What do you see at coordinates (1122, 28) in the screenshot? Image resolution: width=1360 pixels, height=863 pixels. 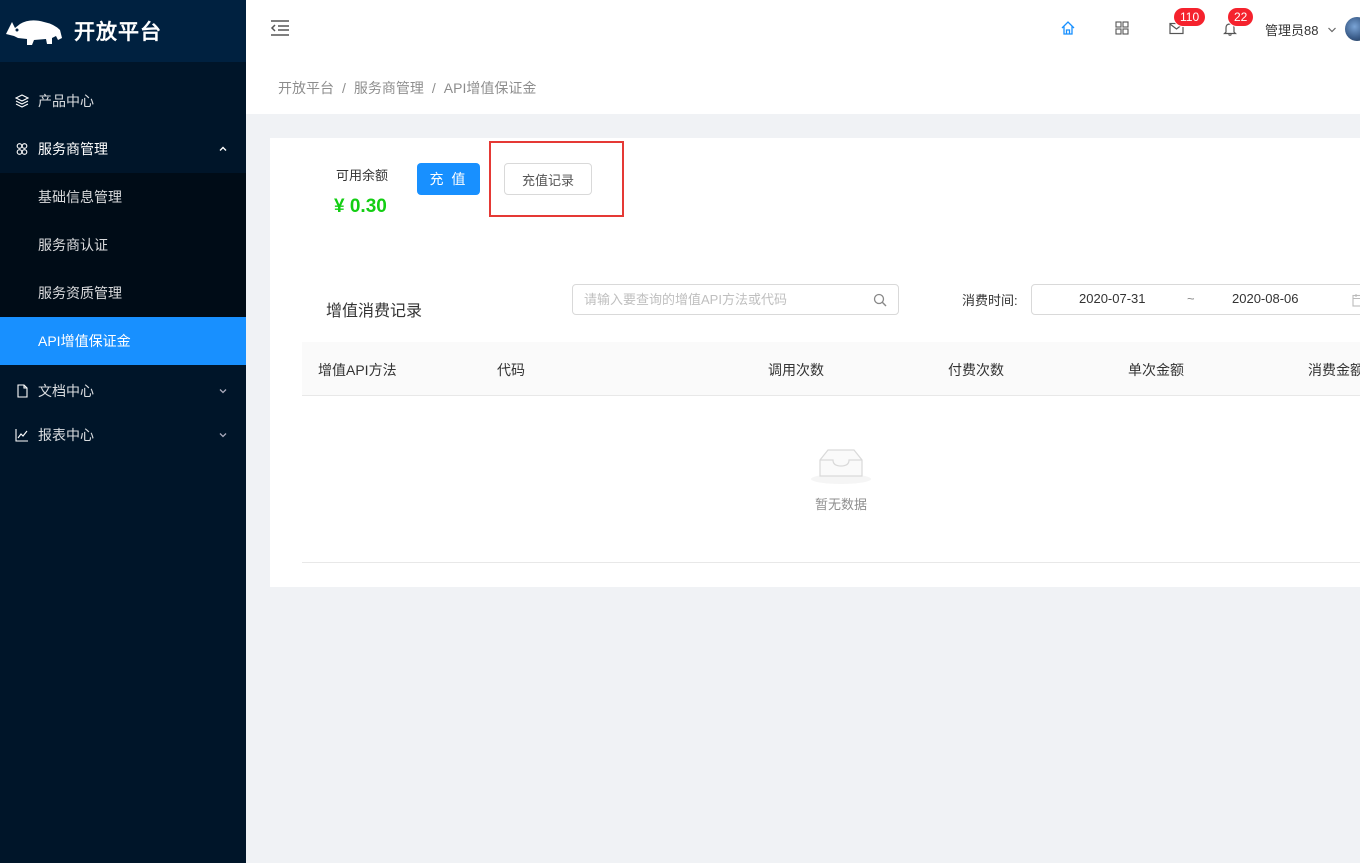 I see `apps-grid-icon` at bounding box center [1122, 28].